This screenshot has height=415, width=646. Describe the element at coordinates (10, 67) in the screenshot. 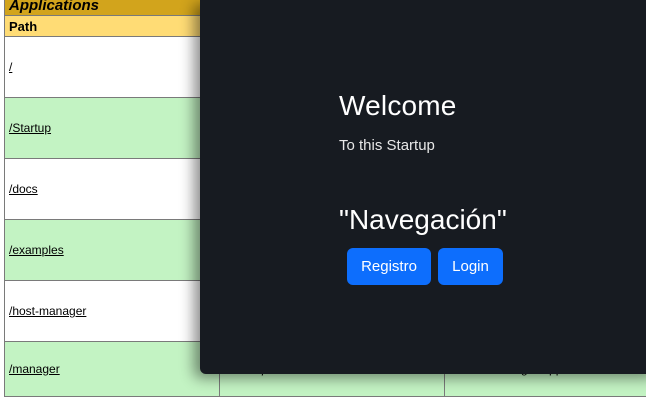

I see `app-link-root: /` at that location.